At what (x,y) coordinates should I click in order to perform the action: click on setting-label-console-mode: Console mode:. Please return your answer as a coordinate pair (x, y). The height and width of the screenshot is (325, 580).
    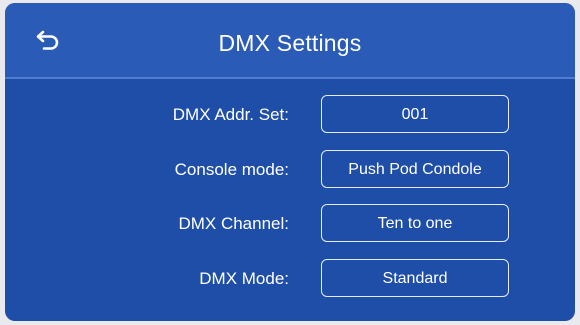
    Looking at the image, I should click on (231, 169).